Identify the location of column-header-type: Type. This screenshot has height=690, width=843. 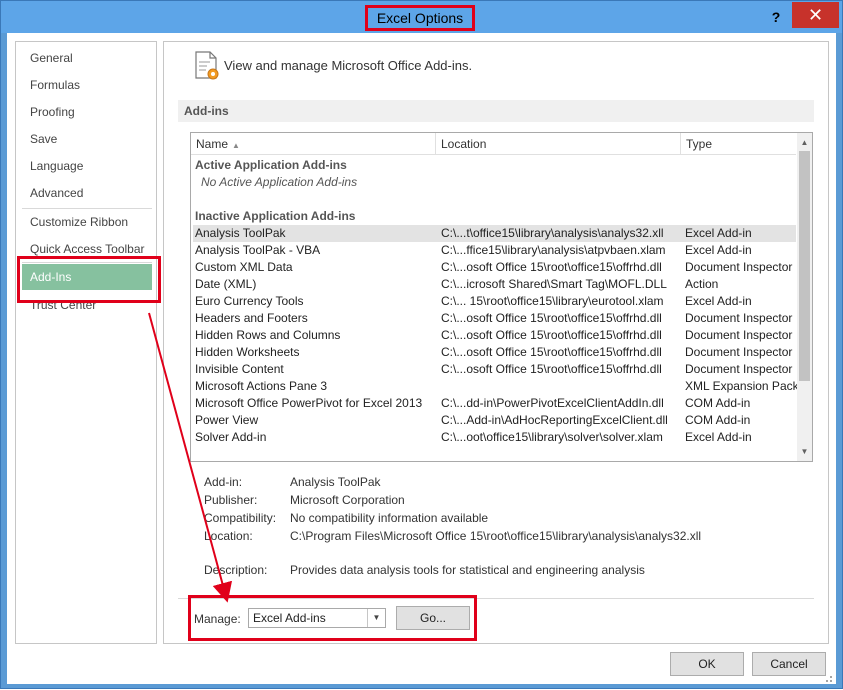
(738, 144).